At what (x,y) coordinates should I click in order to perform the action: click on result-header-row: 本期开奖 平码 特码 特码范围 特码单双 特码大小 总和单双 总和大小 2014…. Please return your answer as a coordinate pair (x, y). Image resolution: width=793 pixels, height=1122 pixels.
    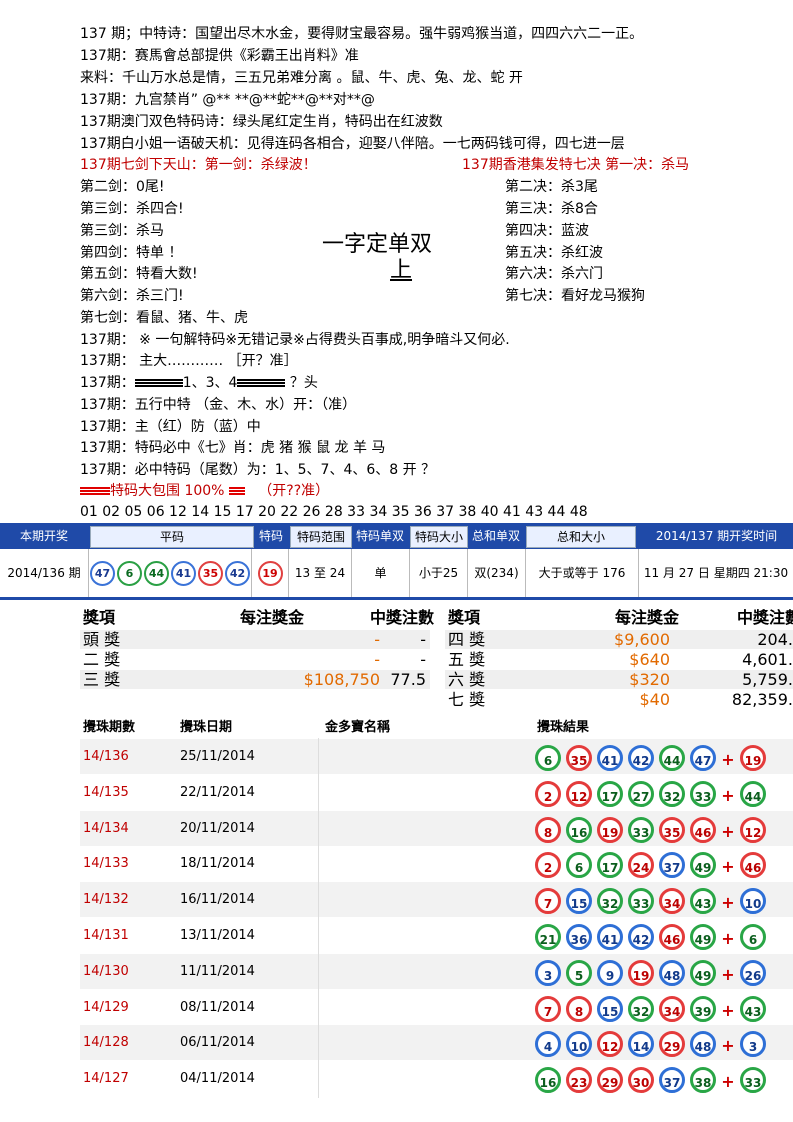
    Looking at the image, I should click on (396, 536).